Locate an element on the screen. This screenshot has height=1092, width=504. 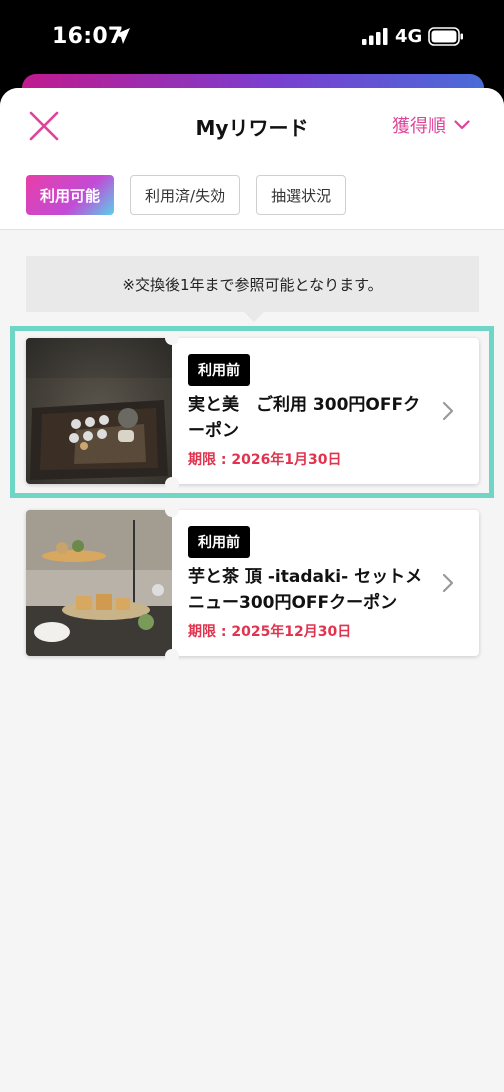
sort-dropdown: 獲得順 is located at coordinates (431, 125).